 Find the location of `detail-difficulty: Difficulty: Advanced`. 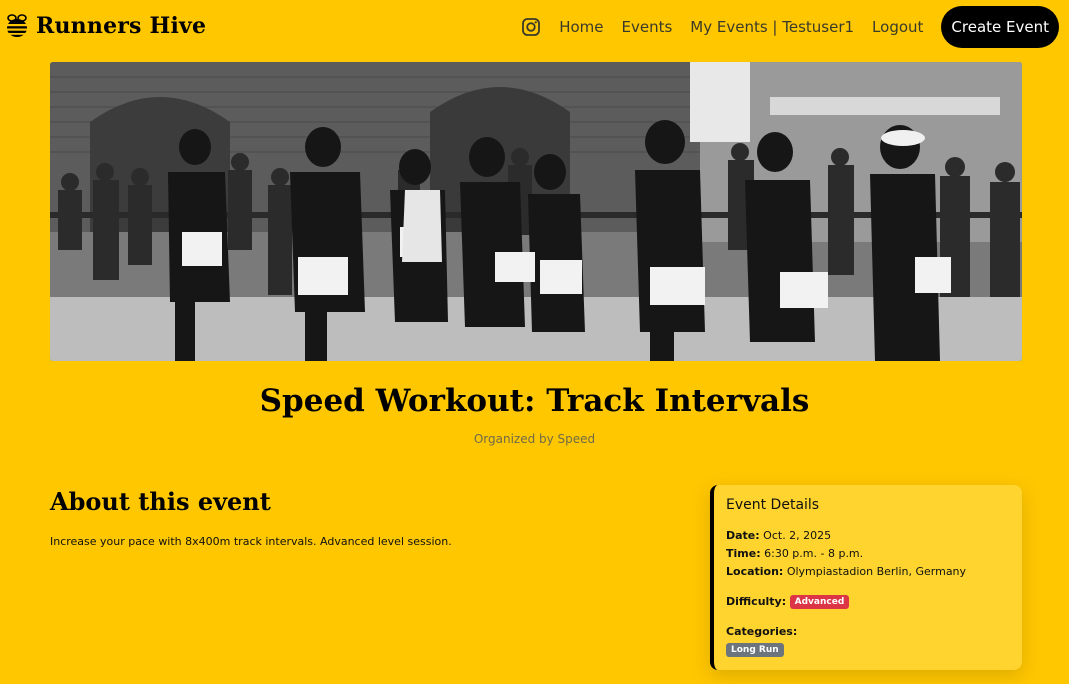

detail-difficulty: Difficulty: Advanced is located at coordinates (874, 602).